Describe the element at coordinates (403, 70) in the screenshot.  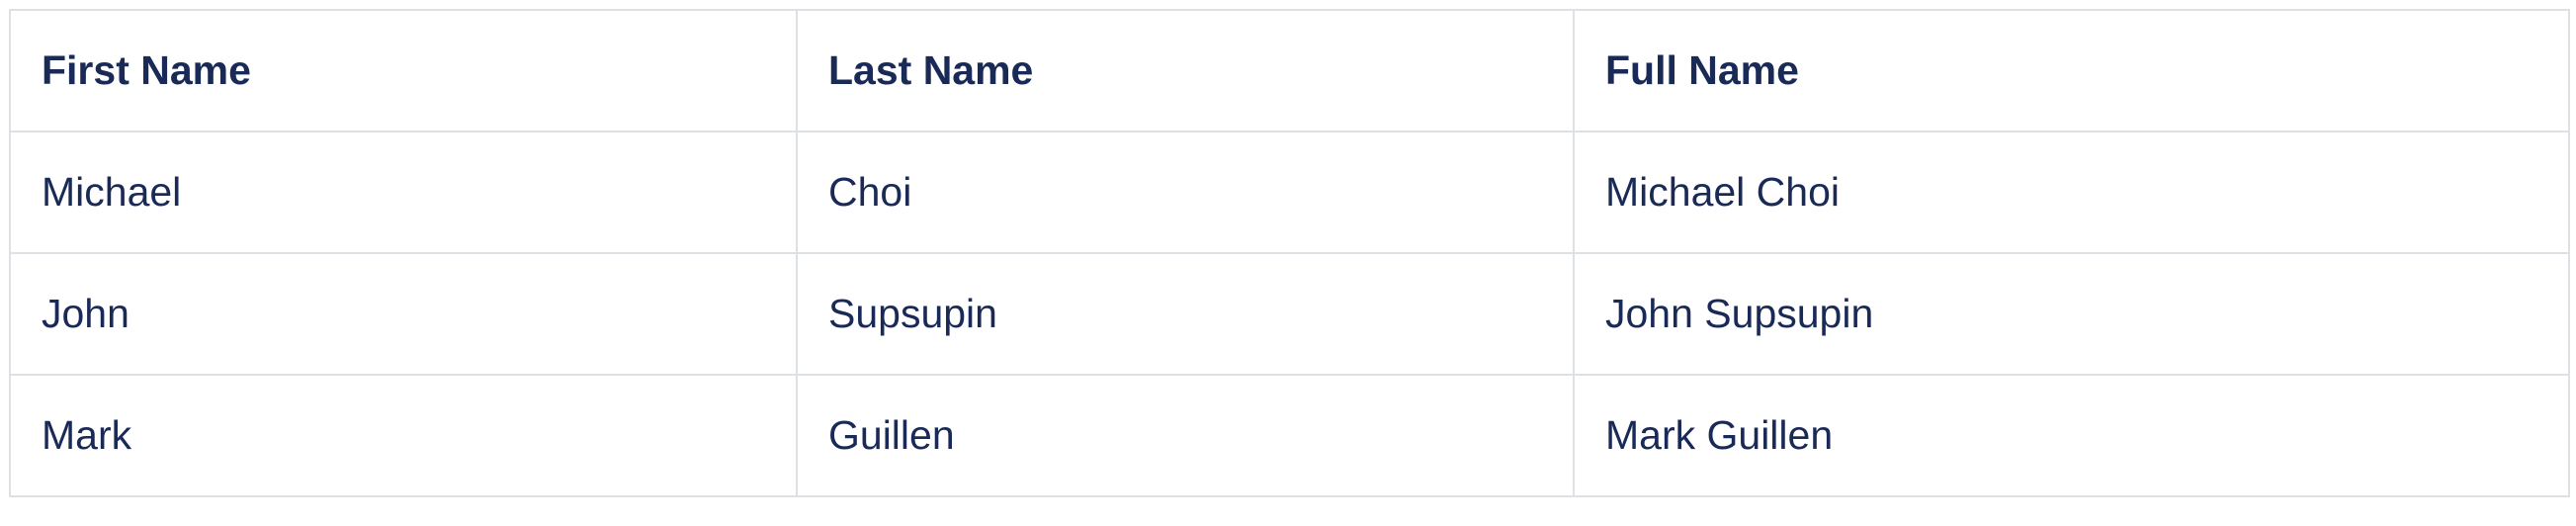
I see `header-first-name: First Name` at that location.